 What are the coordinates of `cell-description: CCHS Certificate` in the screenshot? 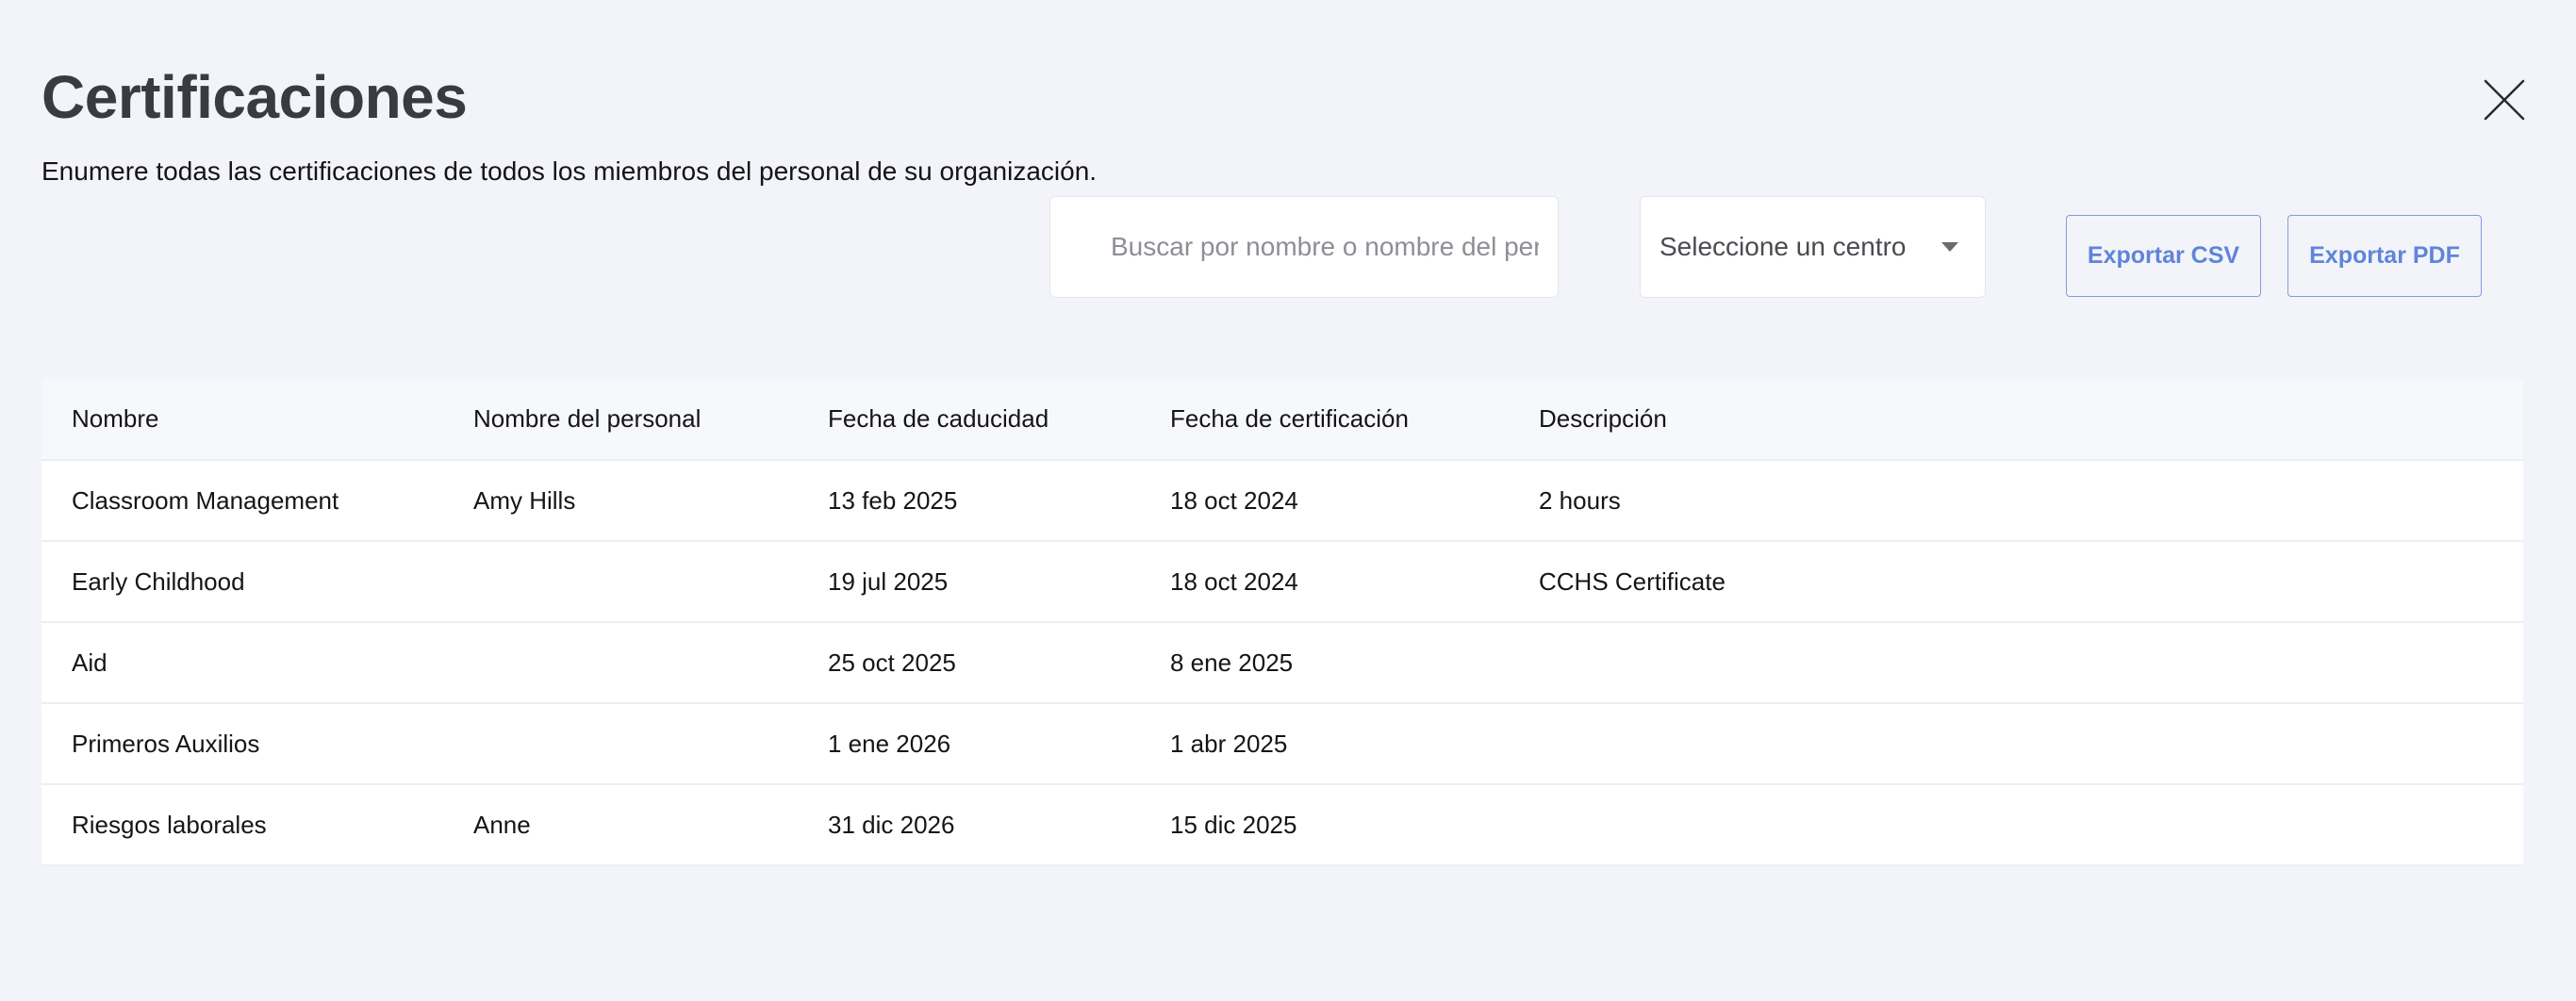 It's located at (1632, 581).